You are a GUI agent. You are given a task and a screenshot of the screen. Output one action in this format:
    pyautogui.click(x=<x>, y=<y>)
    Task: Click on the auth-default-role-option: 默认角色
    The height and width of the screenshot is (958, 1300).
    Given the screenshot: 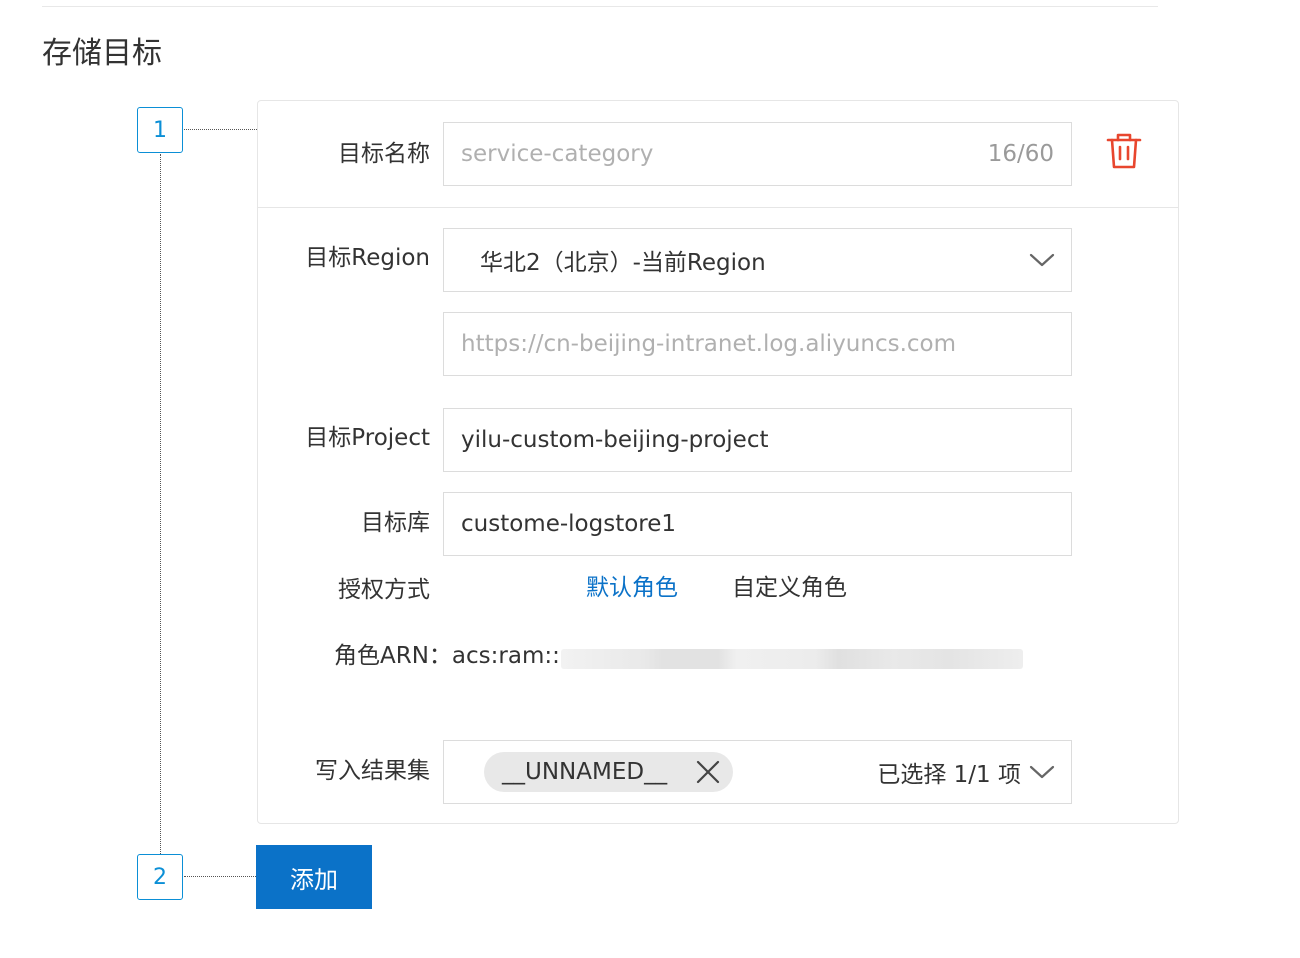 What is the action you would take?
    pyautogui.click(x=632, y=588)
    